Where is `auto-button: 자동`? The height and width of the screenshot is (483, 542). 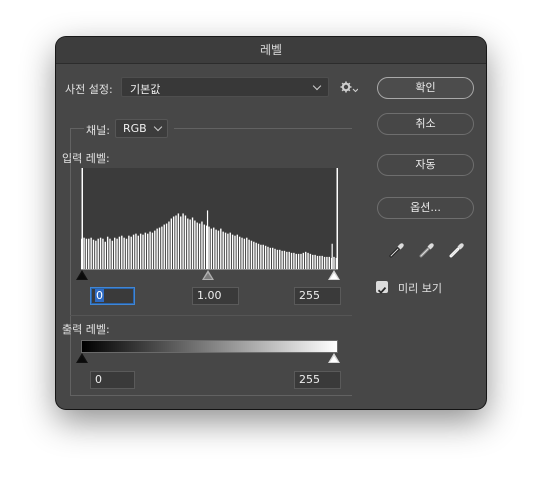 auto-button: 자동 is located at coordinates (425, 165).